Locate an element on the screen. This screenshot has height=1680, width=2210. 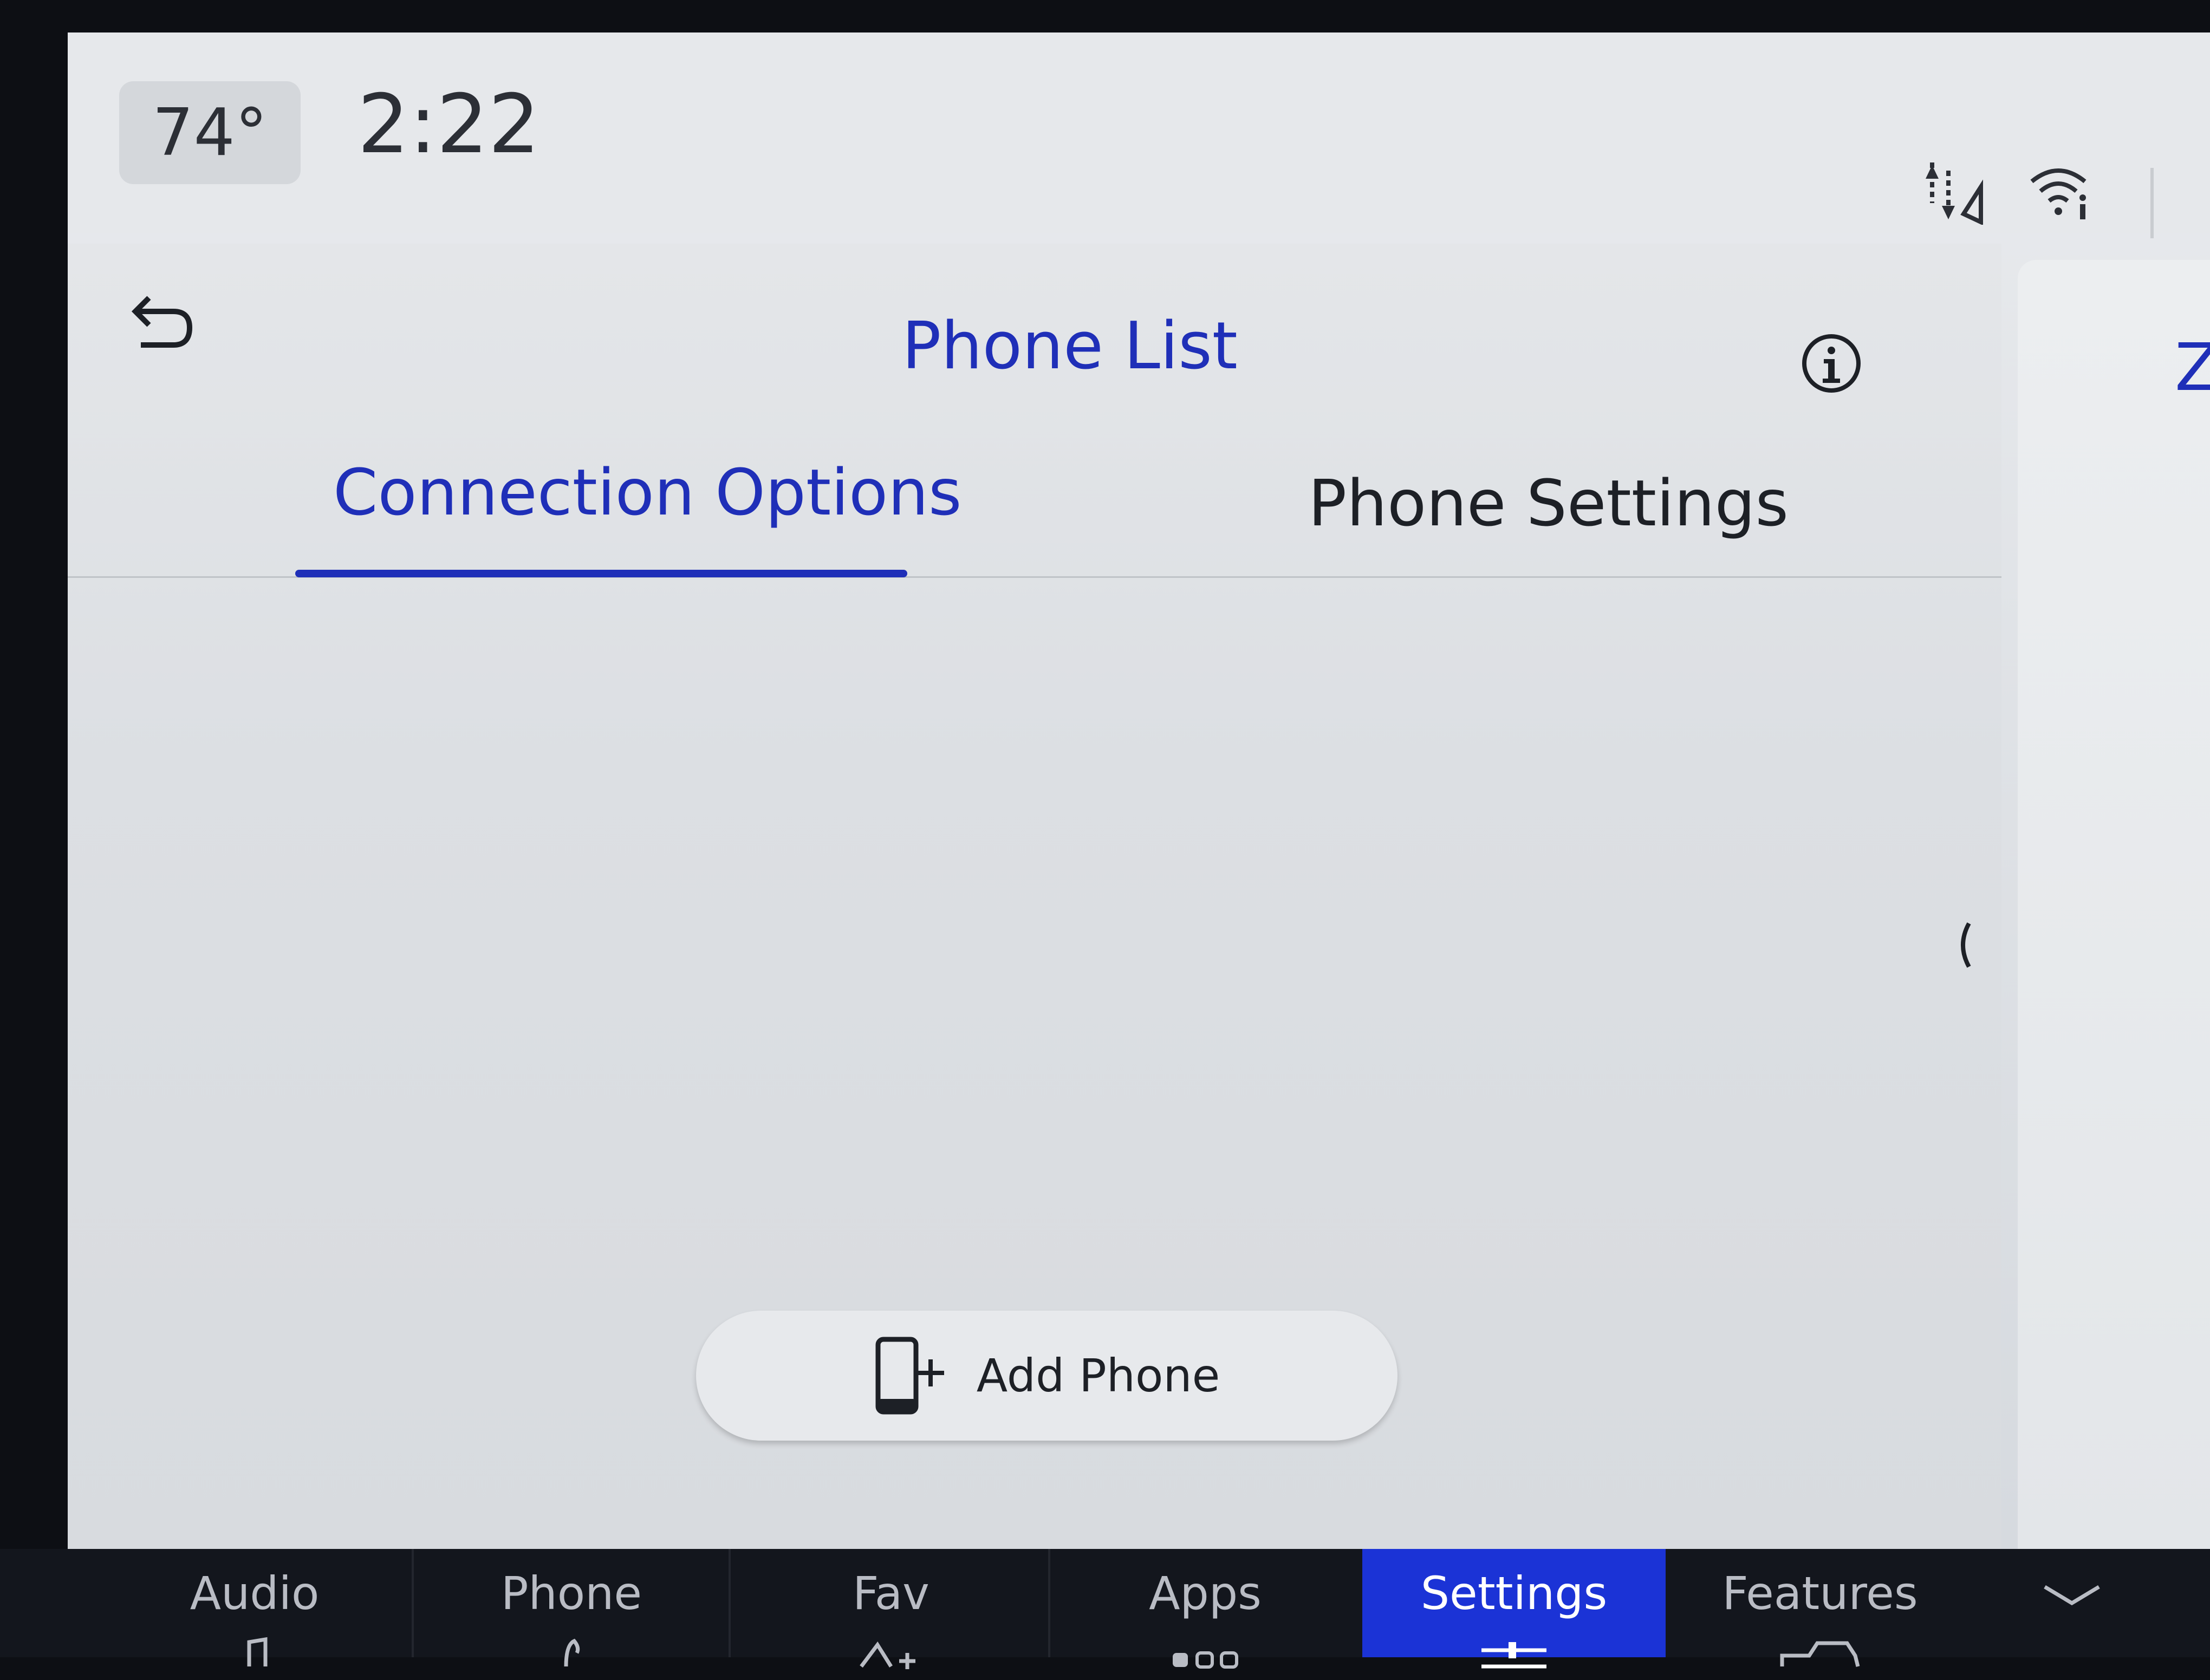
star-add-icon is located at coordinates (891, 1654).